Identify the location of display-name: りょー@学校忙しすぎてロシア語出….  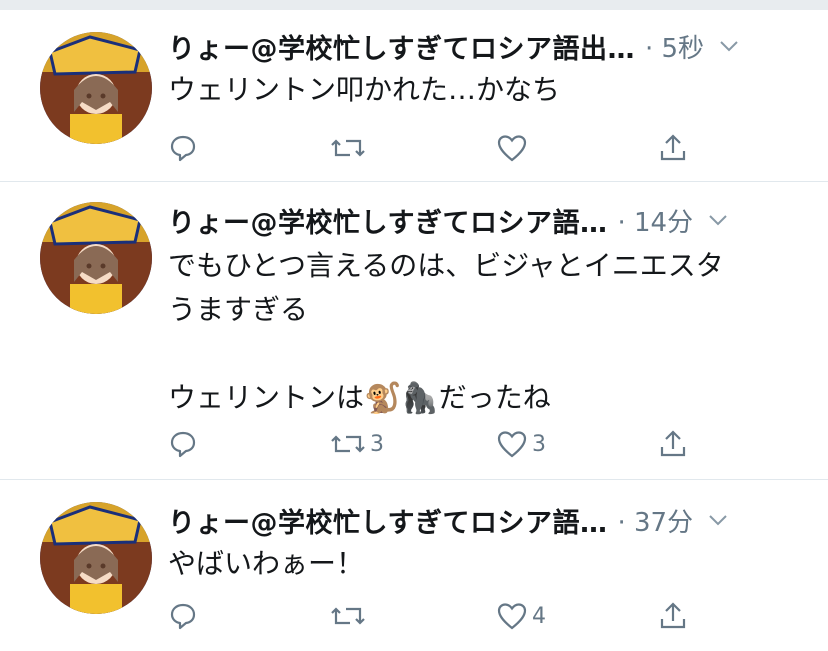
(401, 46).